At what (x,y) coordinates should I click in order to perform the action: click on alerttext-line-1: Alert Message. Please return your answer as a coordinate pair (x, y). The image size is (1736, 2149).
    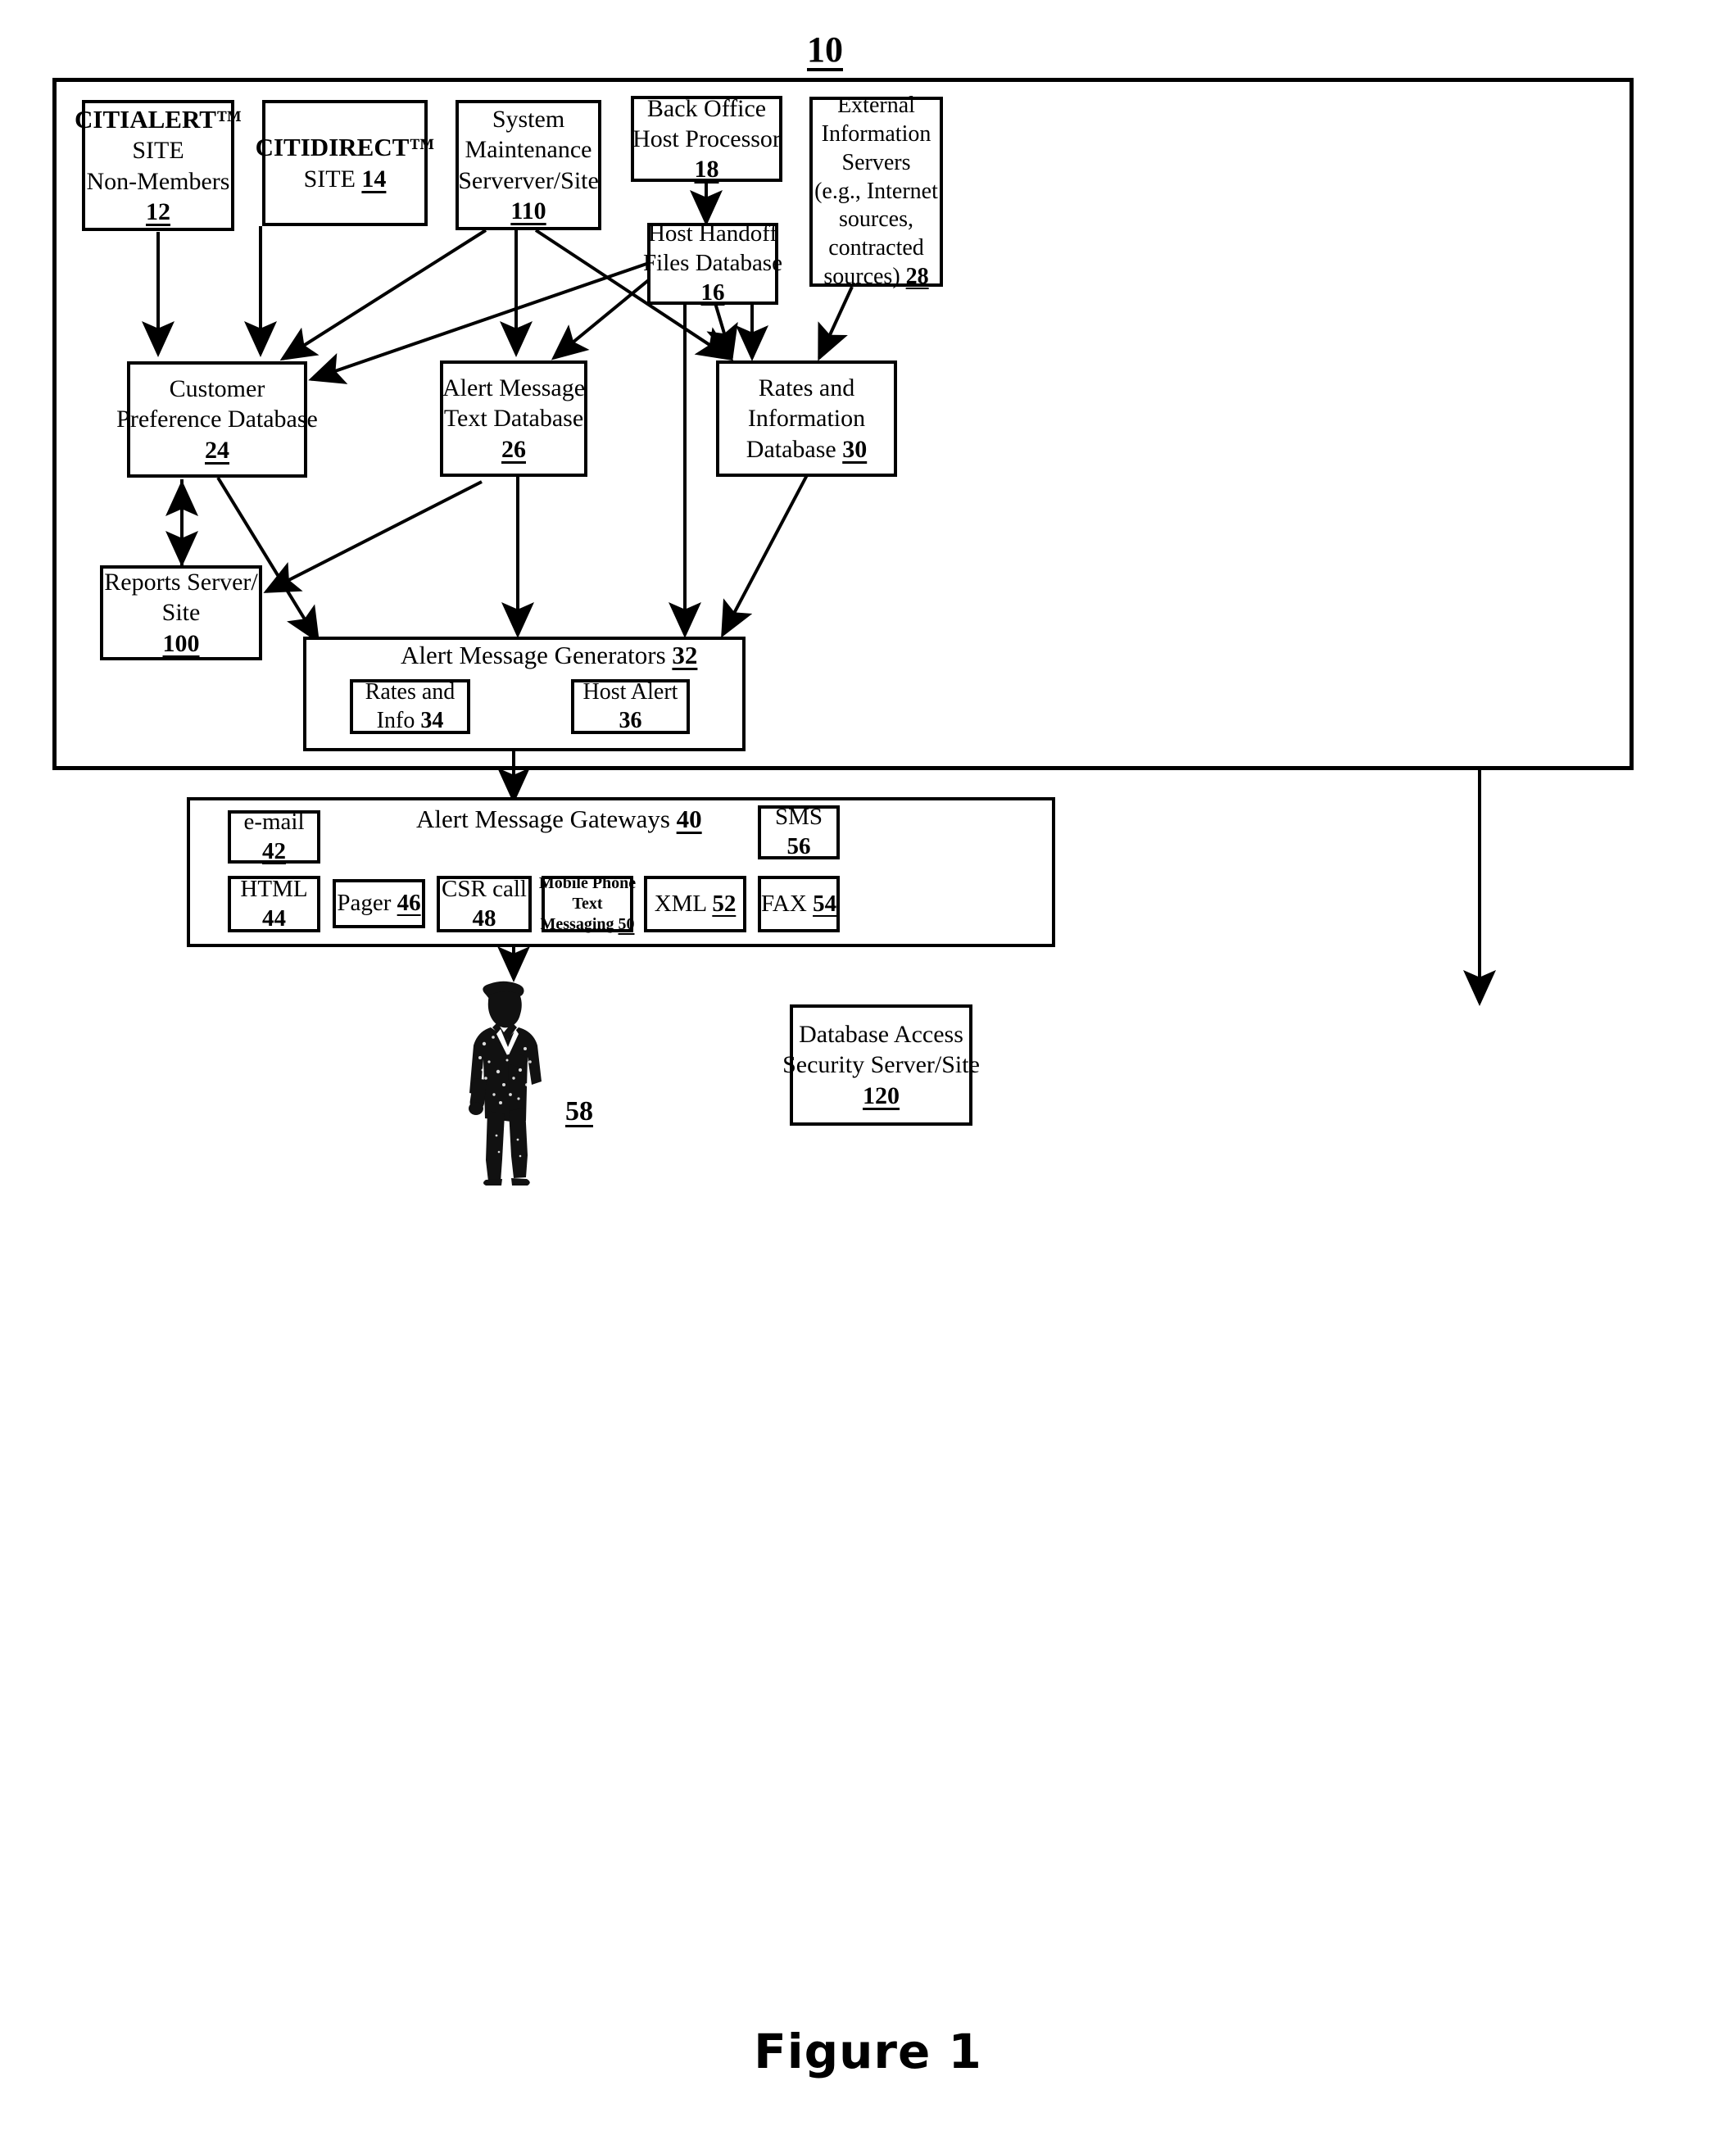
    Looking at the image, I should click on (514, 388).